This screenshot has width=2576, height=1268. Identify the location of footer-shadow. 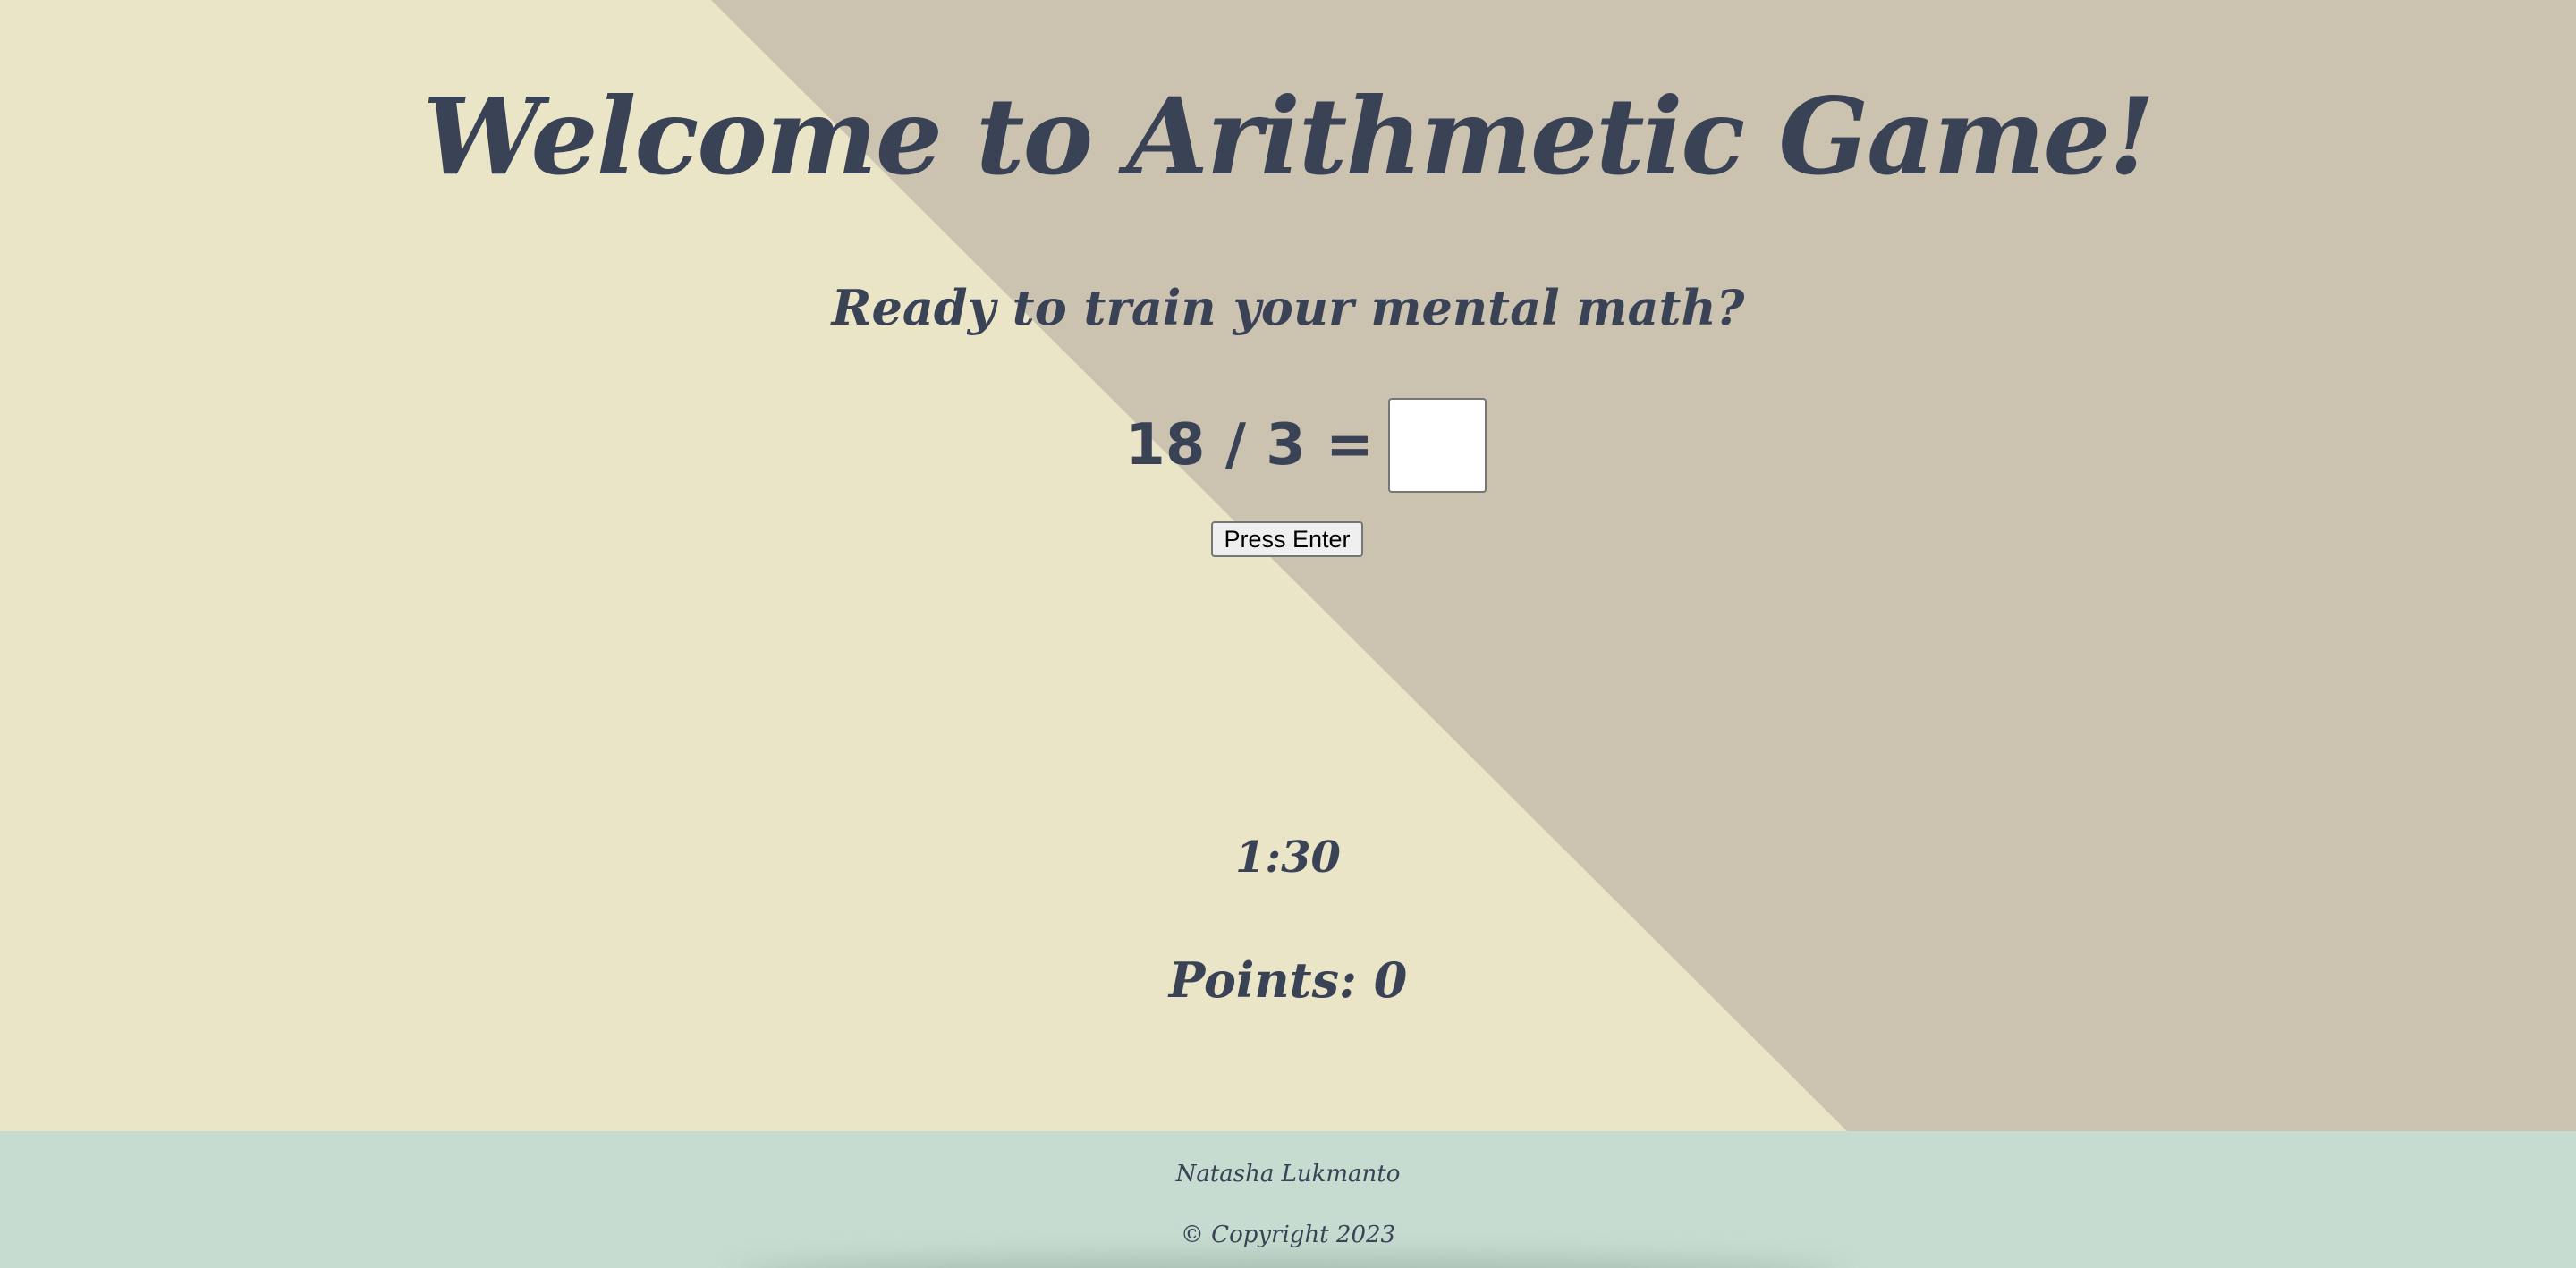
(1288, 1262).